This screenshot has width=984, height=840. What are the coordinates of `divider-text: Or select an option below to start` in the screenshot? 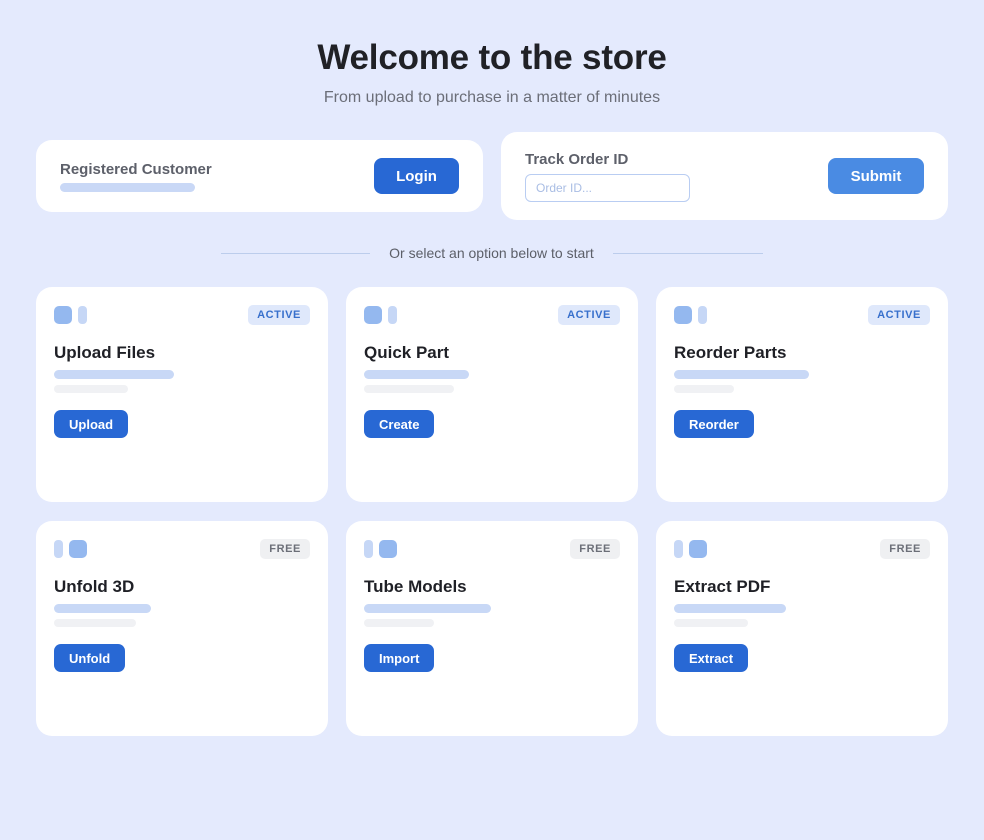 It's located at (491, 253).